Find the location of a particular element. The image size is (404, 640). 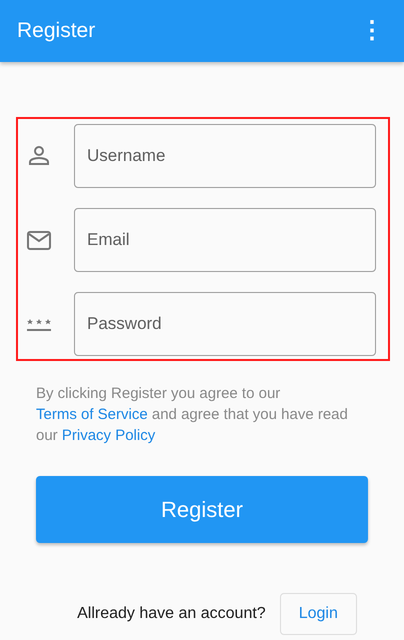

terms-link: Terms of Service is located at coordinates (92, 414).